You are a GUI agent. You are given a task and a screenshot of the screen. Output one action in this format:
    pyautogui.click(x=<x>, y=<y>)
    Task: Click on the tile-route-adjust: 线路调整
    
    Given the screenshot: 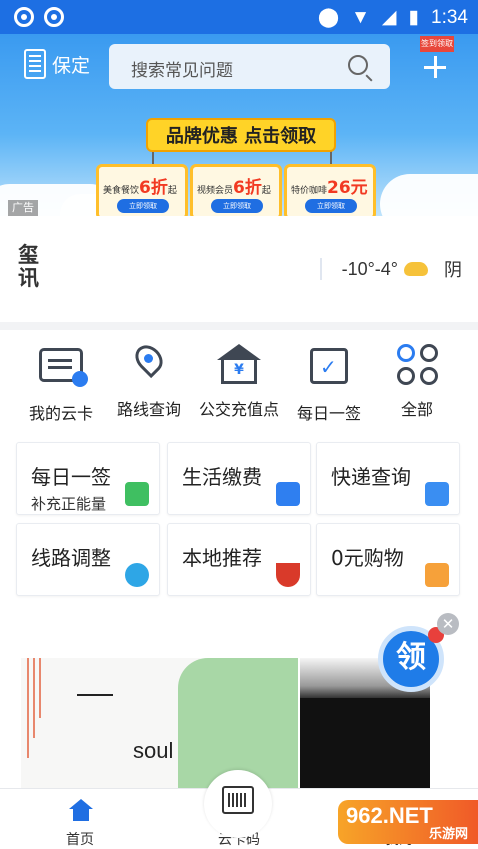 What is the action you would take?
    pyautogui.click(x=88, y=559)
    